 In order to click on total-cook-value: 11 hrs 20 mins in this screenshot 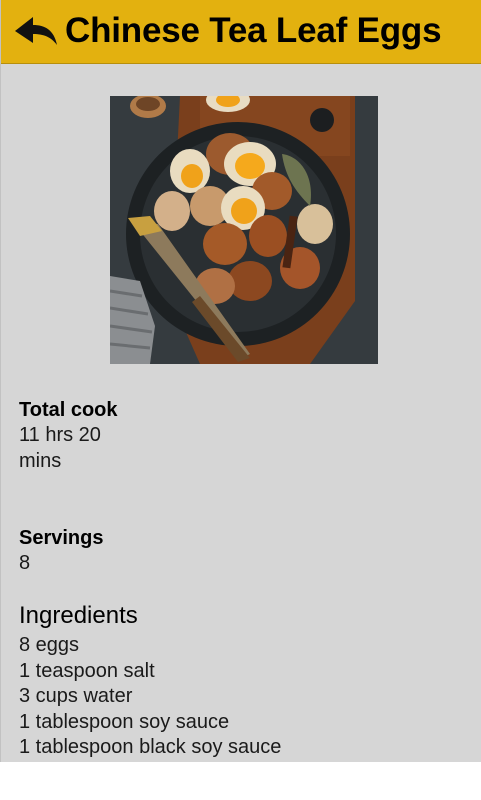, I will do `click(60, 448)`.